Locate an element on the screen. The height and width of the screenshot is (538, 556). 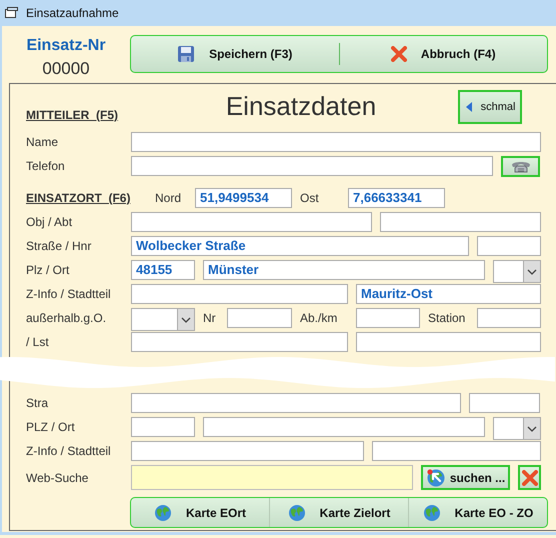
text-field: 48155 is located at coordinates (163, 270).